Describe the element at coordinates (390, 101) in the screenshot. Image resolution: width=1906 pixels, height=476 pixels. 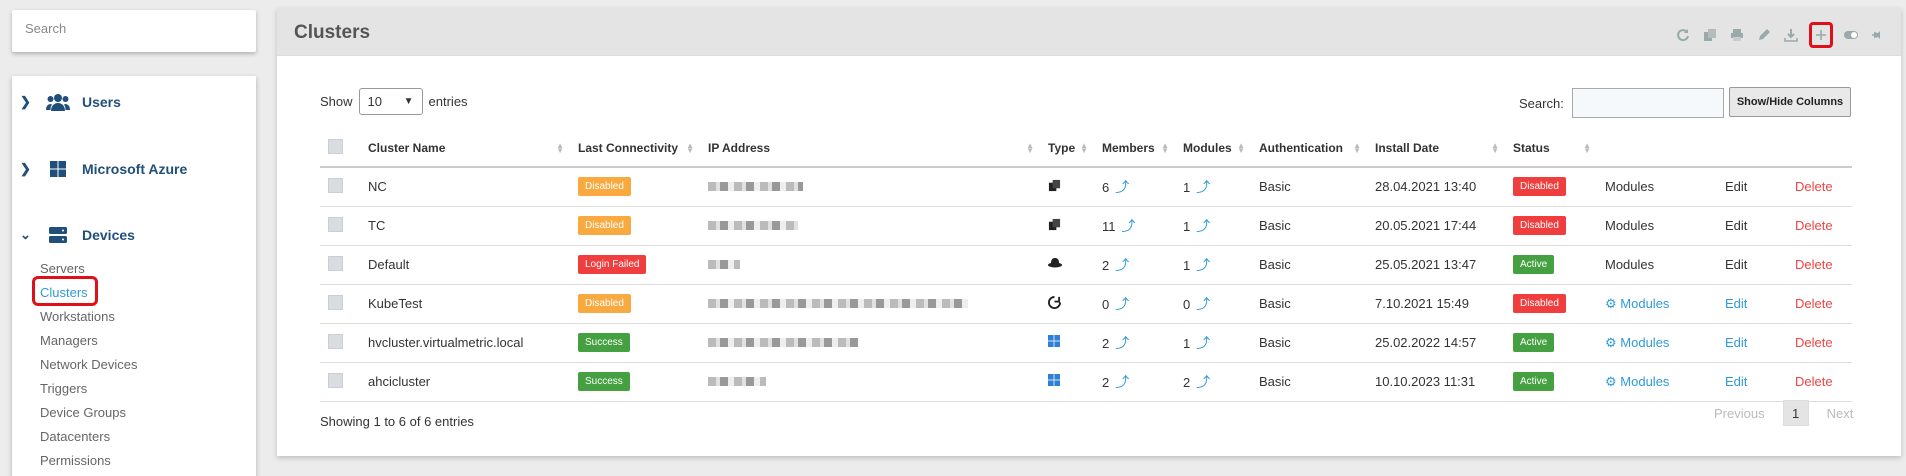
I see `entries-select: 10 ▼` at that location.